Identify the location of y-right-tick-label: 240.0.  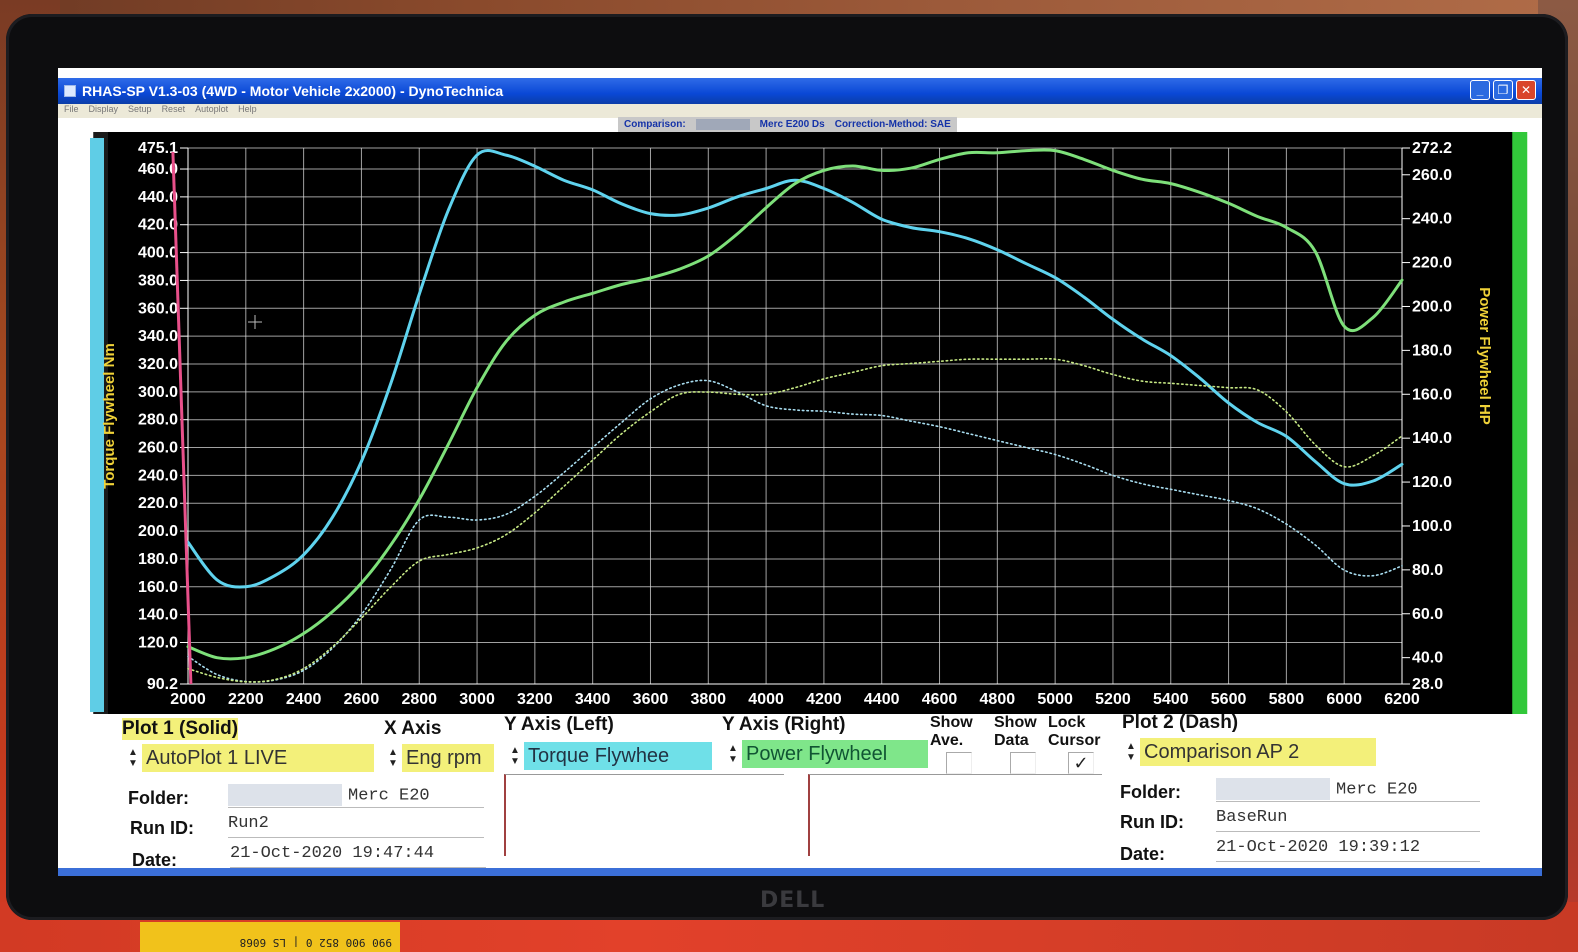
(1432, 219).